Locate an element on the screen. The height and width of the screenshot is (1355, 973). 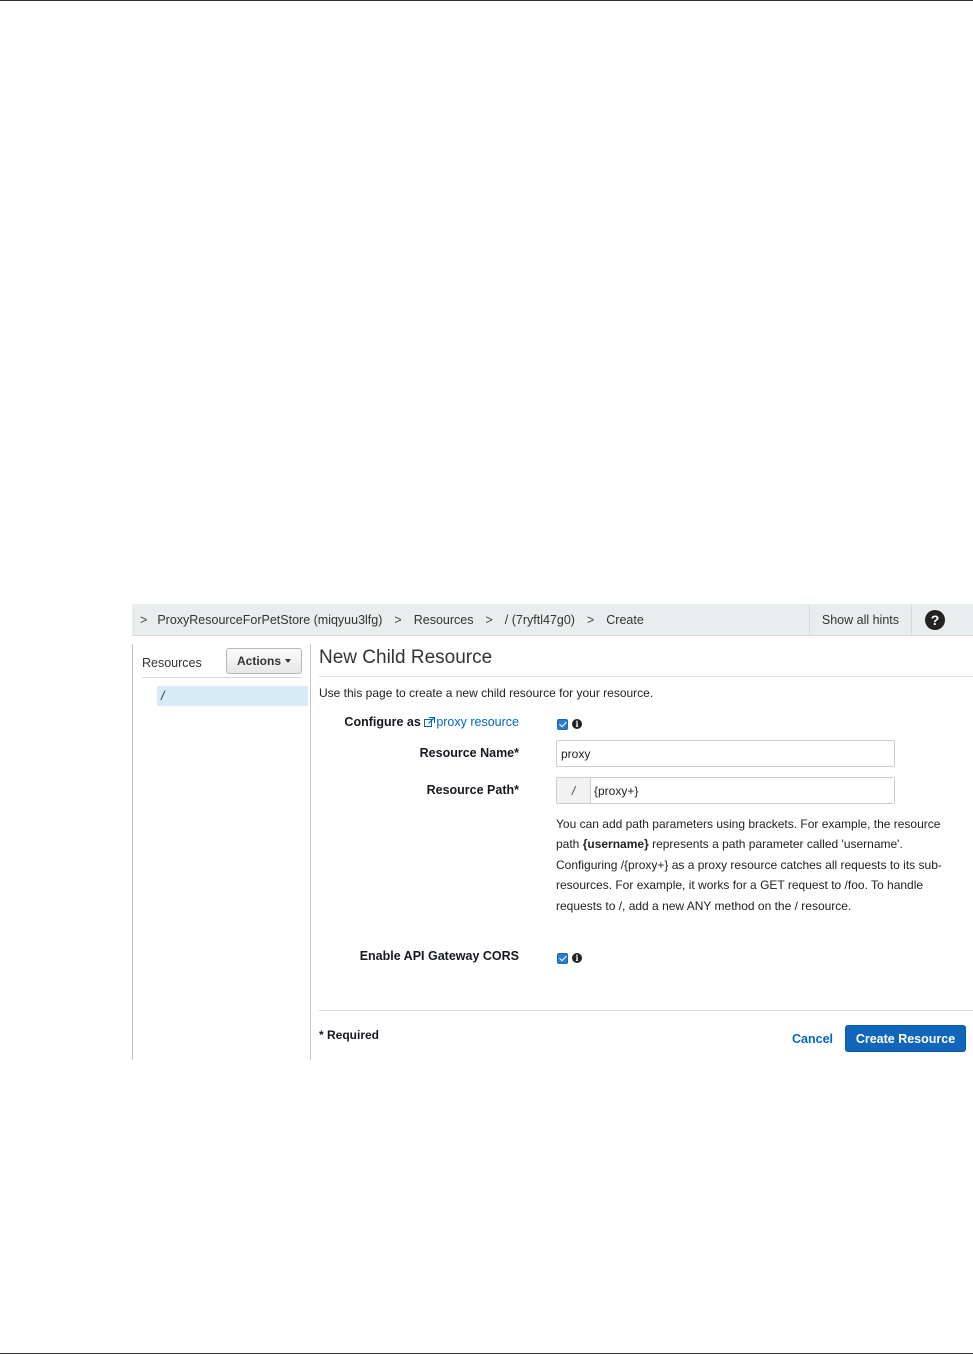
show-all-hints-button: Show all hints is located at coordinates (859, 619).